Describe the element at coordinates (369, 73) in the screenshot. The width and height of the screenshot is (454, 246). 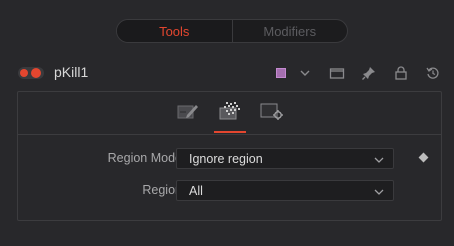
I see `pin-icon` at that location.